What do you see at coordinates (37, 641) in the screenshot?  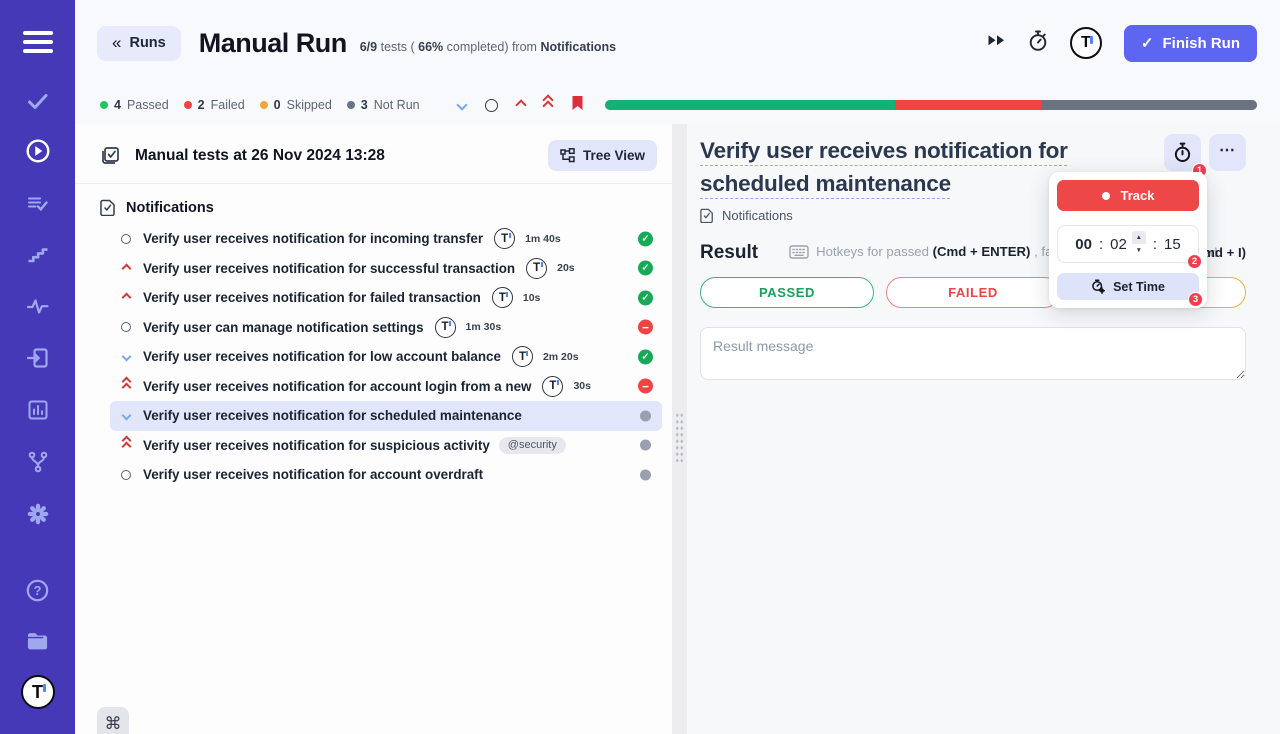 I see `projects-folder-icon` at bounding box center [37, 641].